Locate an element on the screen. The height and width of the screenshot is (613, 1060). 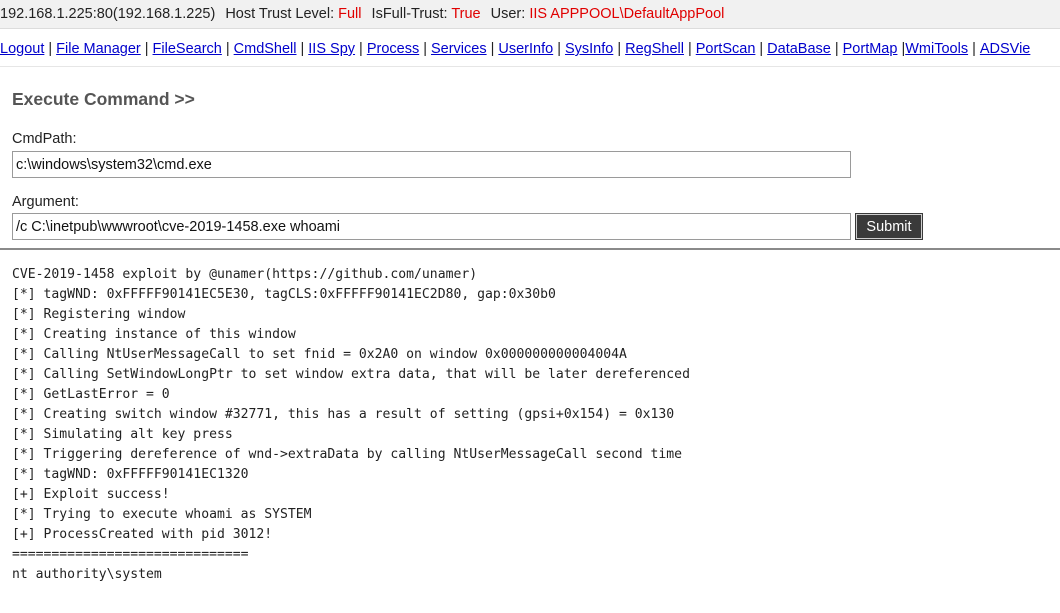
host-address: 192.168.1.225:80(192.168.1.225) is located at coordinates (108, 14).